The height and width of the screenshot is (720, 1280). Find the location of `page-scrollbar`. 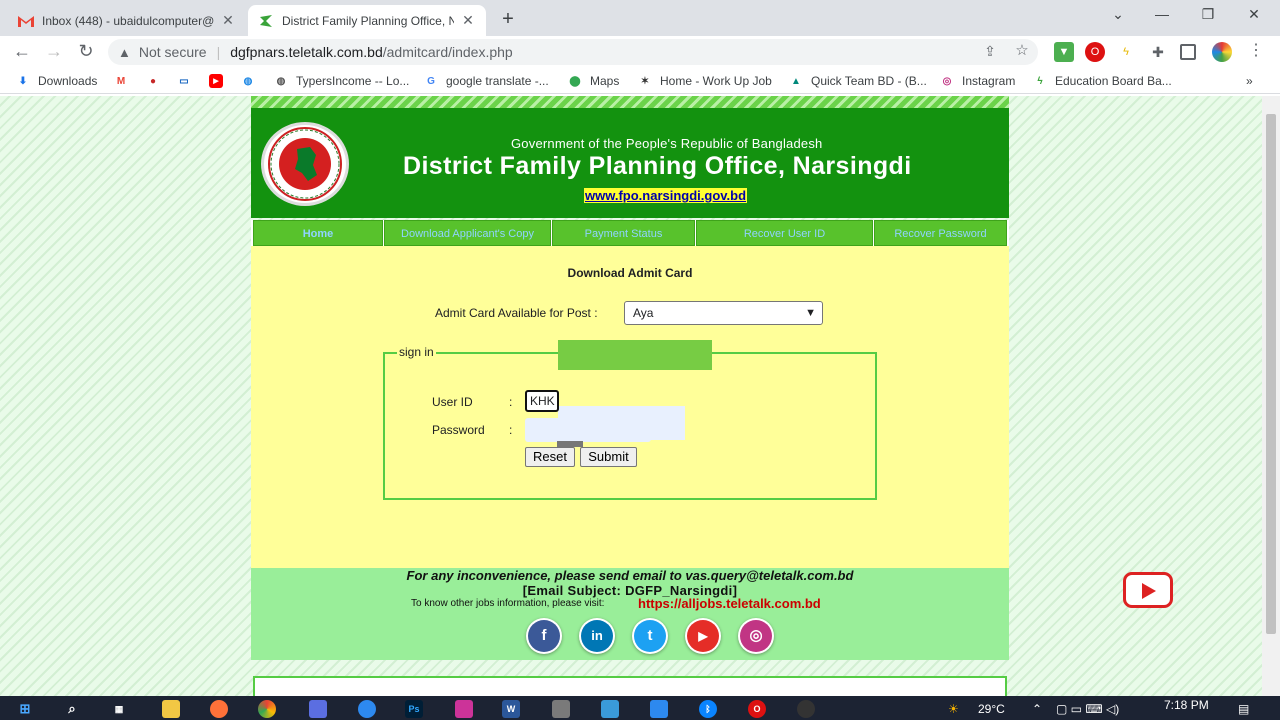

page-scrollbar is located at coordinates (1271, 396).